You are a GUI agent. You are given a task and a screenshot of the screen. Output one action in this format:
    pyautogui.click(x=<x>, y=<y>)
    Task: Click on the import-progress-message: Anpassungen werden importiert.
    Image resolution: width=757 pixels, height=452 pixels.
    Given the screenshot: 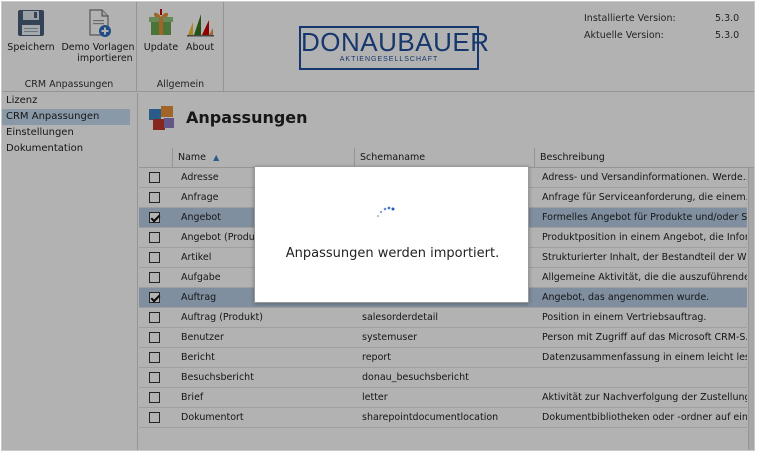 What is the action you would take?
    pyautogui.click(x=392, y=253)
    